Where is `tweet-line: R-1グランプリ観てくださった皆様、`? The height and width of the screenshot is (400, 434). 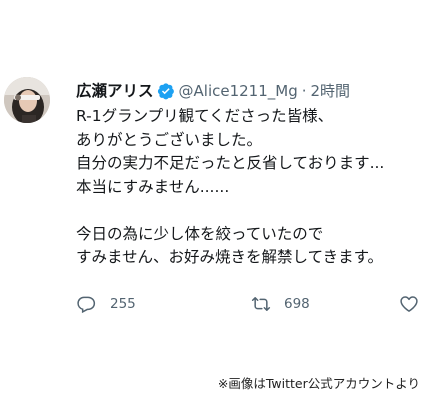
tweet-line: R-1グランプリ観てくださった皆様、 is located at coordinates (205, 116).